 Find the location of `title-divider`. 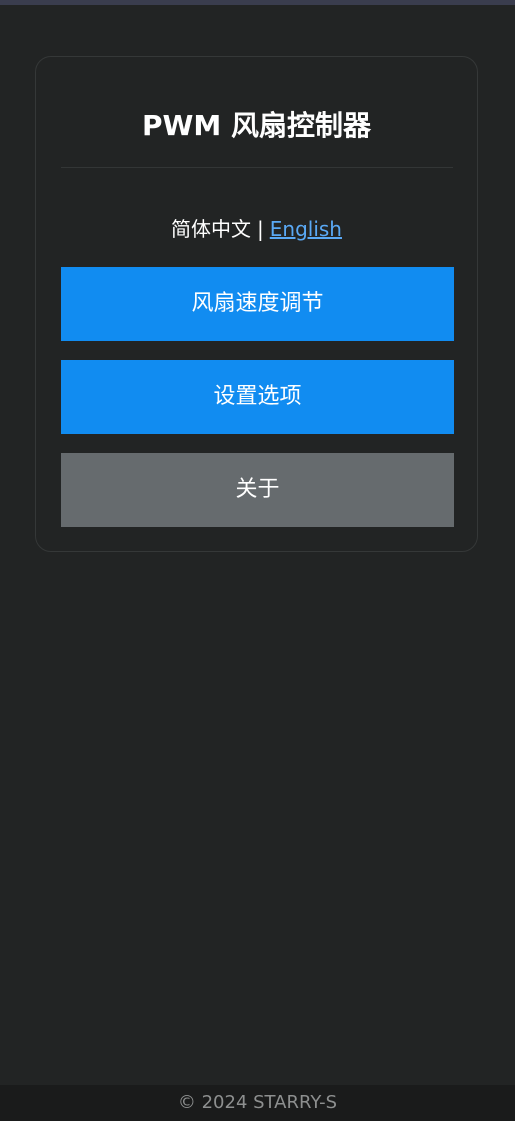

title-divider is located at coordinates (257, 167).